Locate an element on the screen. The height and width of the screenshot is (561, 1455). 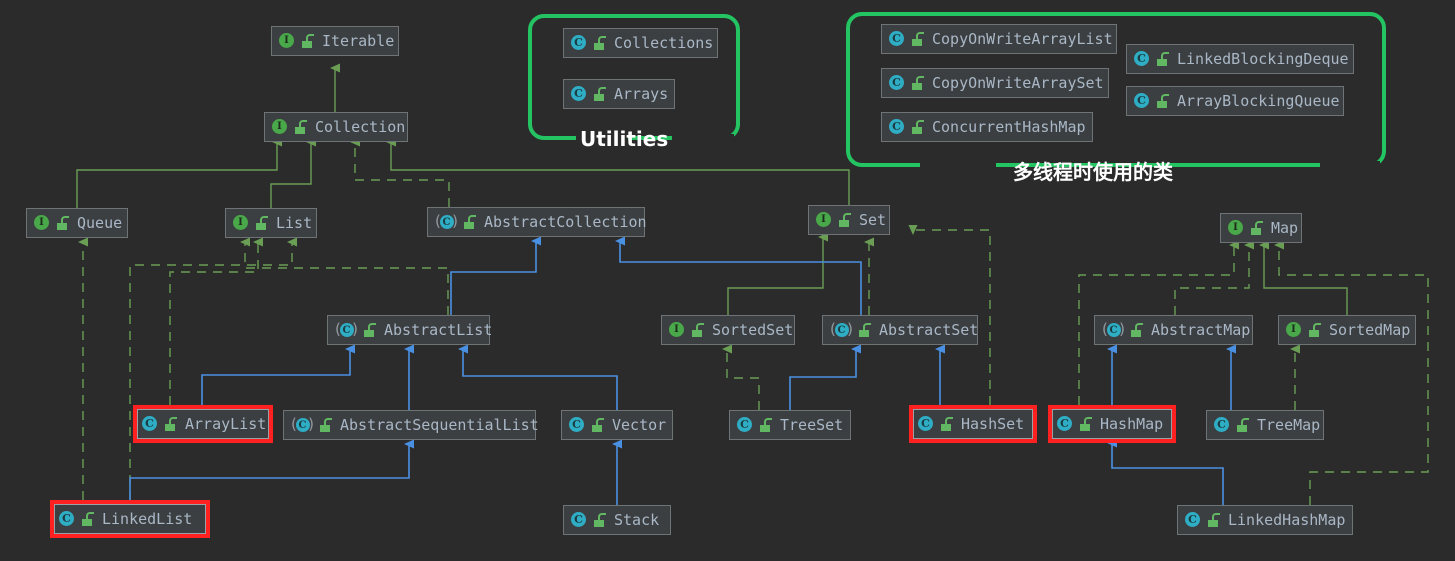
class-node-set: I Set is located at coordinates (849, 220).